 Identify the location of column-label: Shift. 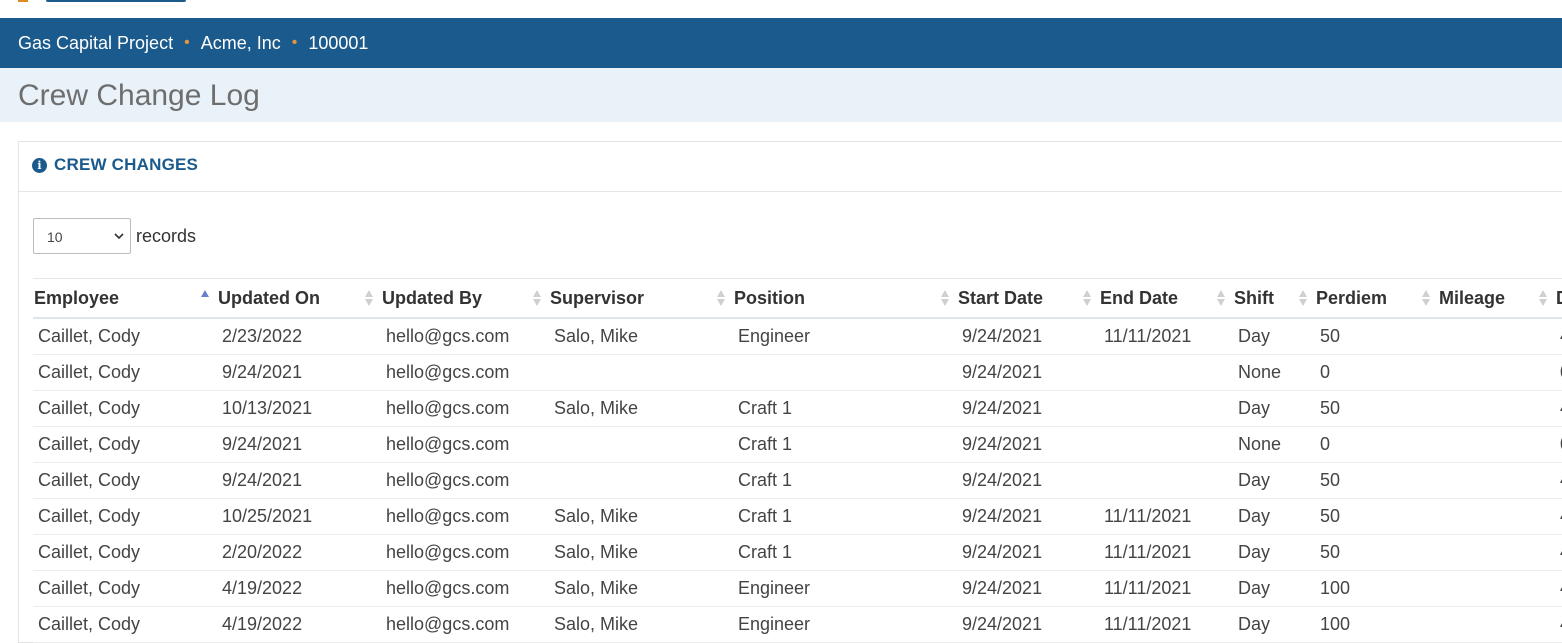
(1254, 297).